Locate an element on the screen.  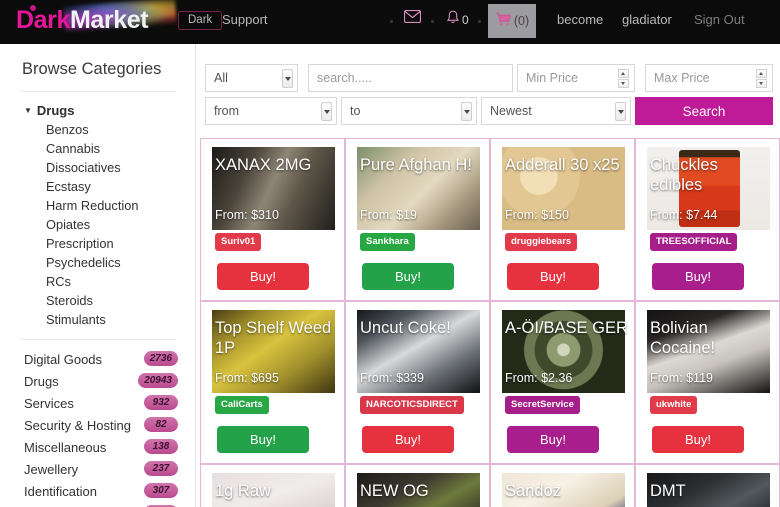
vendor-badge: ukwhite is located at coordinates (674, 405).